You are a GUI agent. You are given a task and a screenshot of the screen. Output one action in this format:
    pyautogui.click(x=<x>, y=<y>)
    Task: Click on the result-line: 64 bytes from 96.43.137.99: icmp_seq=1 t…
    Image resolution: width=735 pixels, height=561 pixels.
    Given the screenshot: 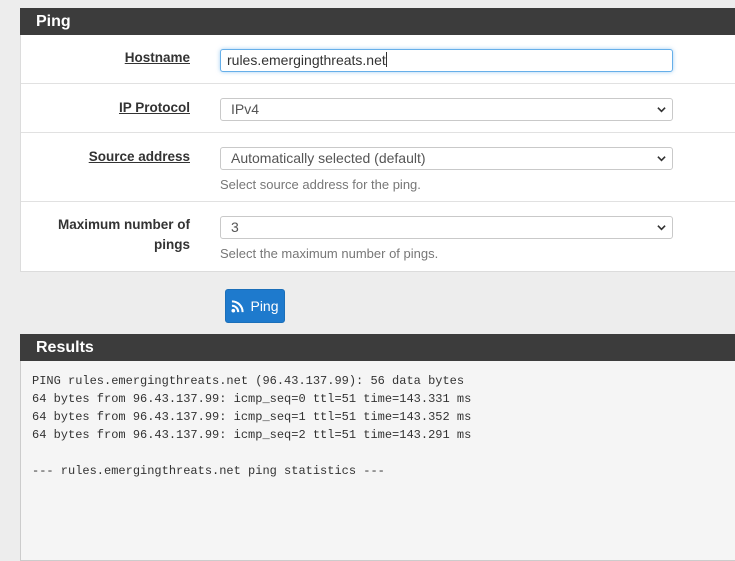 What is the action you would take?
    pyautogui.click(x=252, y=417)
    